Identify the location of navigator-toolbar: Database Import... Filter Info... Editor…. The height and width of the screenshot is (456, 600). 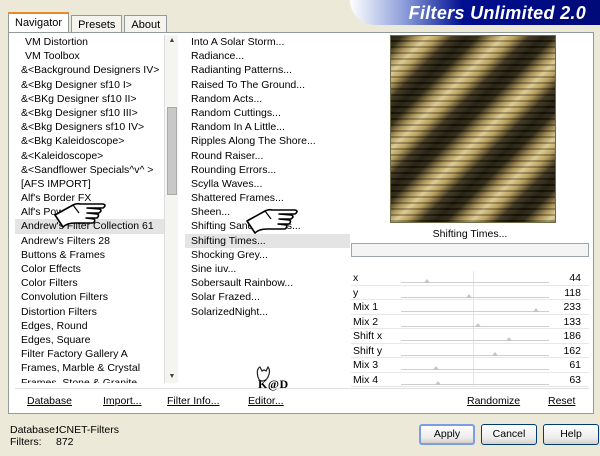
(302, 399).